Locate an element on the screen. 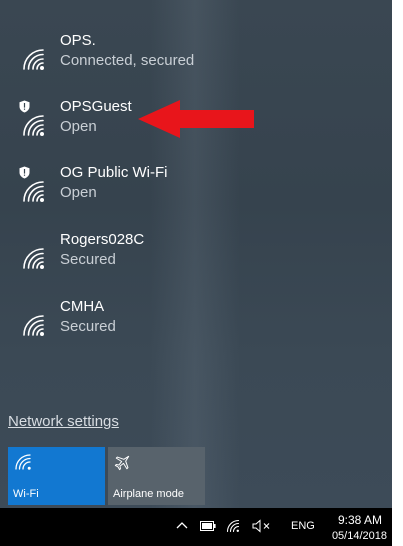  red-arrow-annotation is located at coordinates (196, 119).